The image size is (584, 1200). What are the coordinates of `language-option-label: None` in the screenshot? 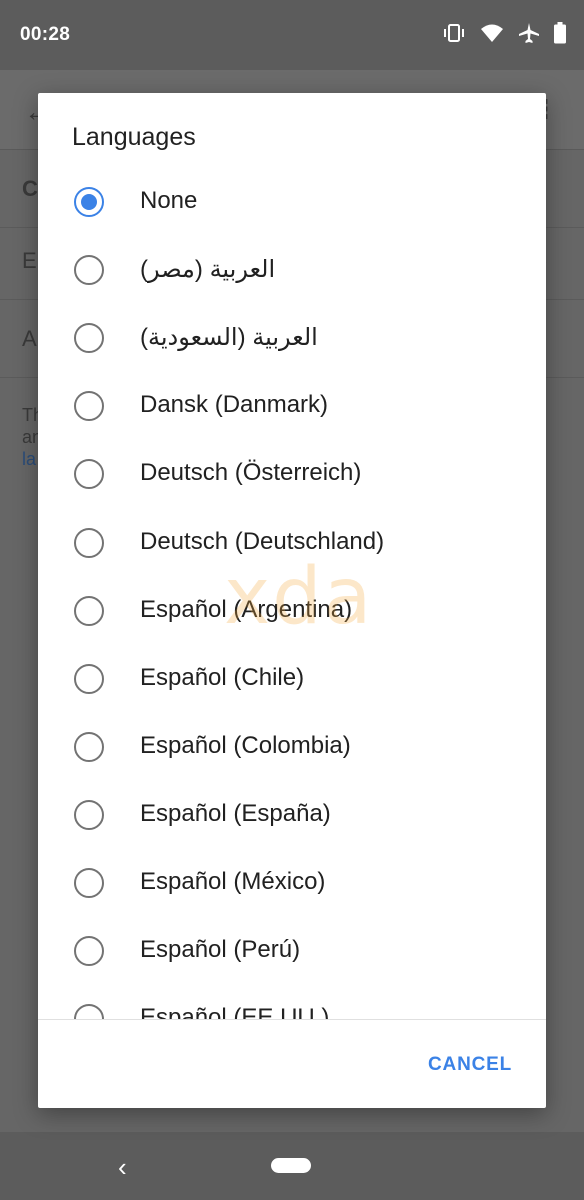 It's located at (169, 200).